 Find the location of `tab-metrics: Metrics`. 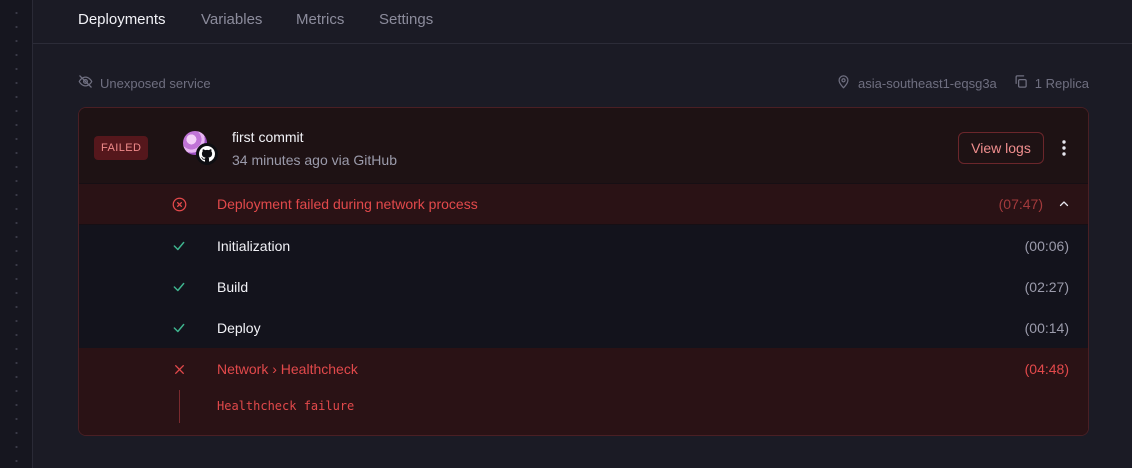

tab-metrics: Metrics is located at coordinates (320, 19).